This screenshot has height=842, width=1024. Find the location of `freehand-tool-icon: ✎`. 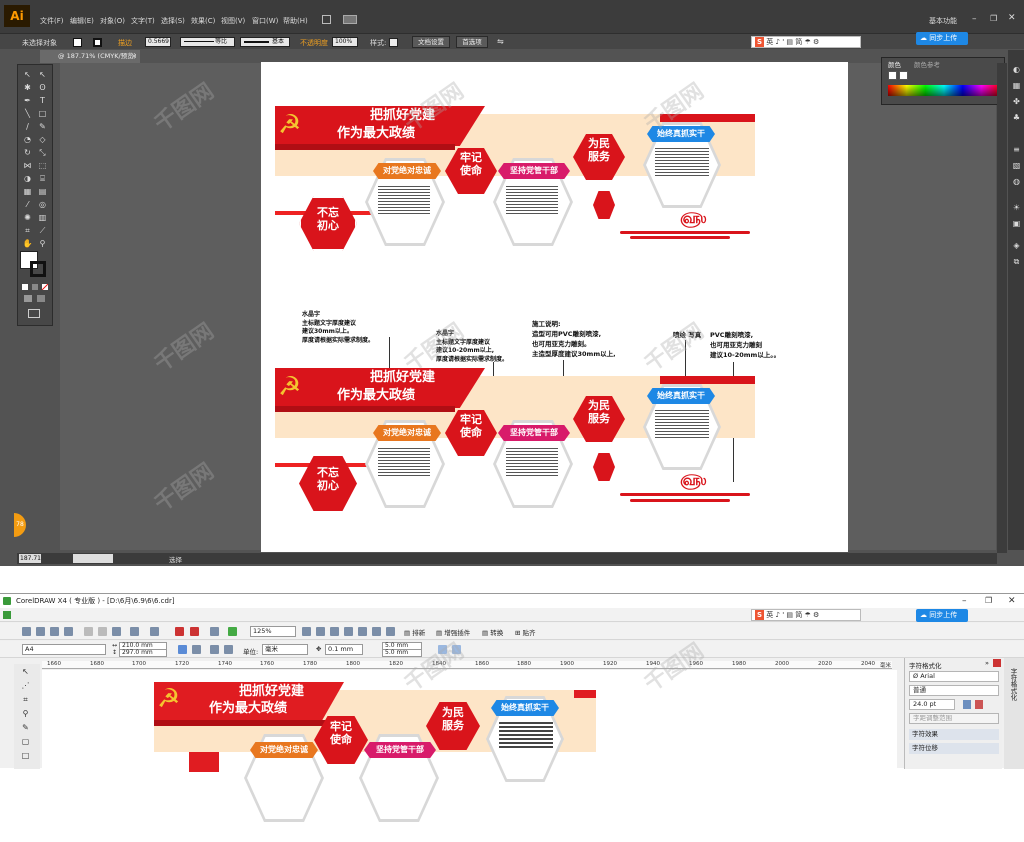

freehand-tool-icon: ✎ is located at coordinates (25, 727).